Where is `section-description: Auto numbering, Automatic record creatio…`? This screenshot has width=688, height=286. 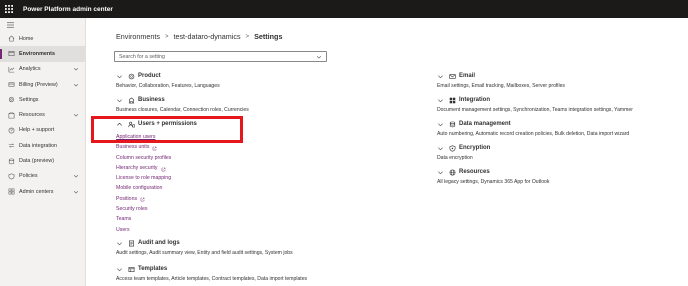 section-description: Auto numbering, Automatic record creatio… is located at coordinates (533, 134).